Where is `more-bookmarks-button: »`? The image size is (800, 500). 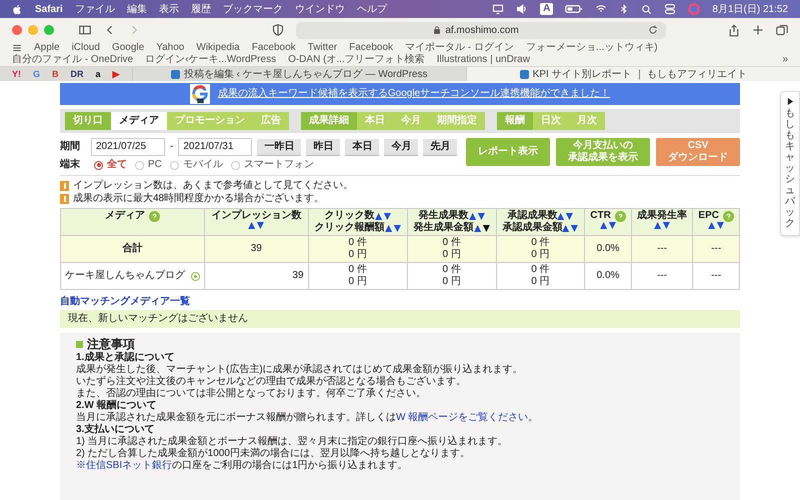 more-bookmarks-button: » is located at coordinates (785, 60).